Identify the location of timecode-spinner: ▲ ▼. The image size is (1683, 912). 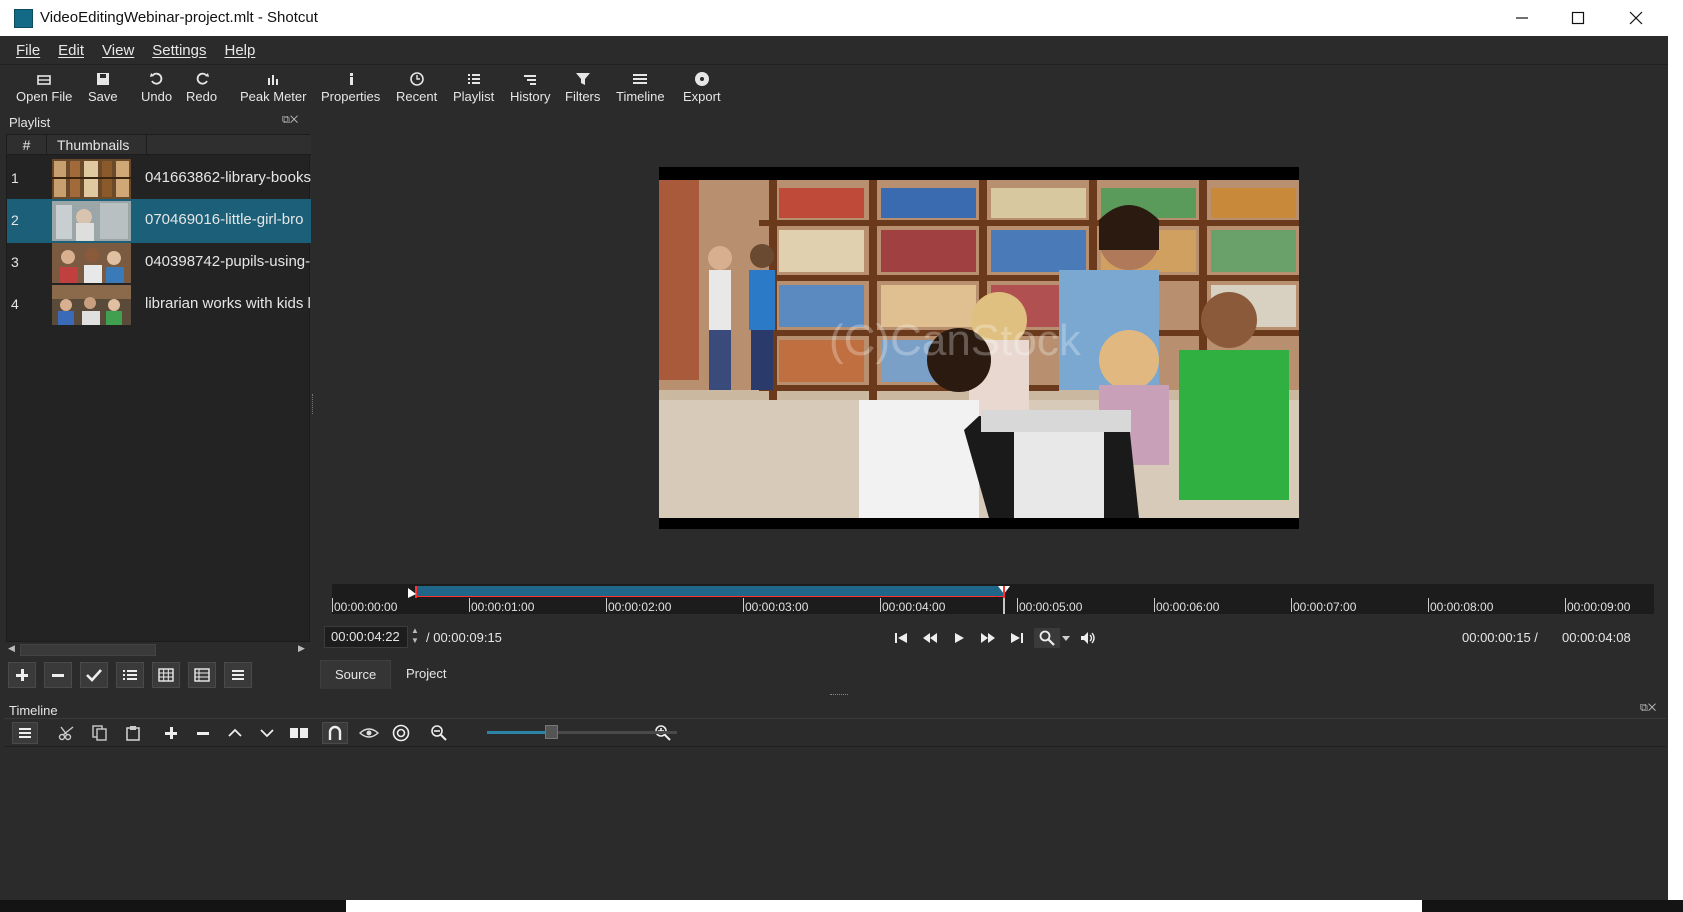
(415, 637).